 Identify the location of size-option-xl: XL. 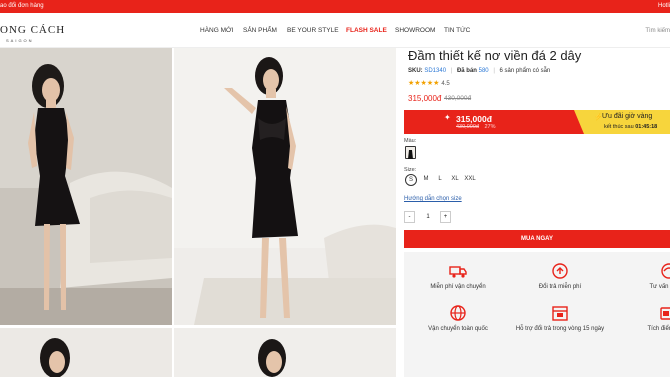
(455, 179).